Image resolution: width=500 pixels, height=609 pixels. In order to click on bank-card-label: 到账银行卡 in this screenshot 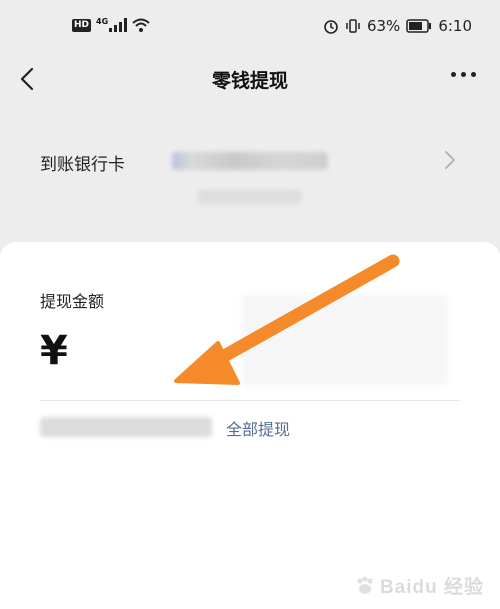, I will do `click(82, 165)`.